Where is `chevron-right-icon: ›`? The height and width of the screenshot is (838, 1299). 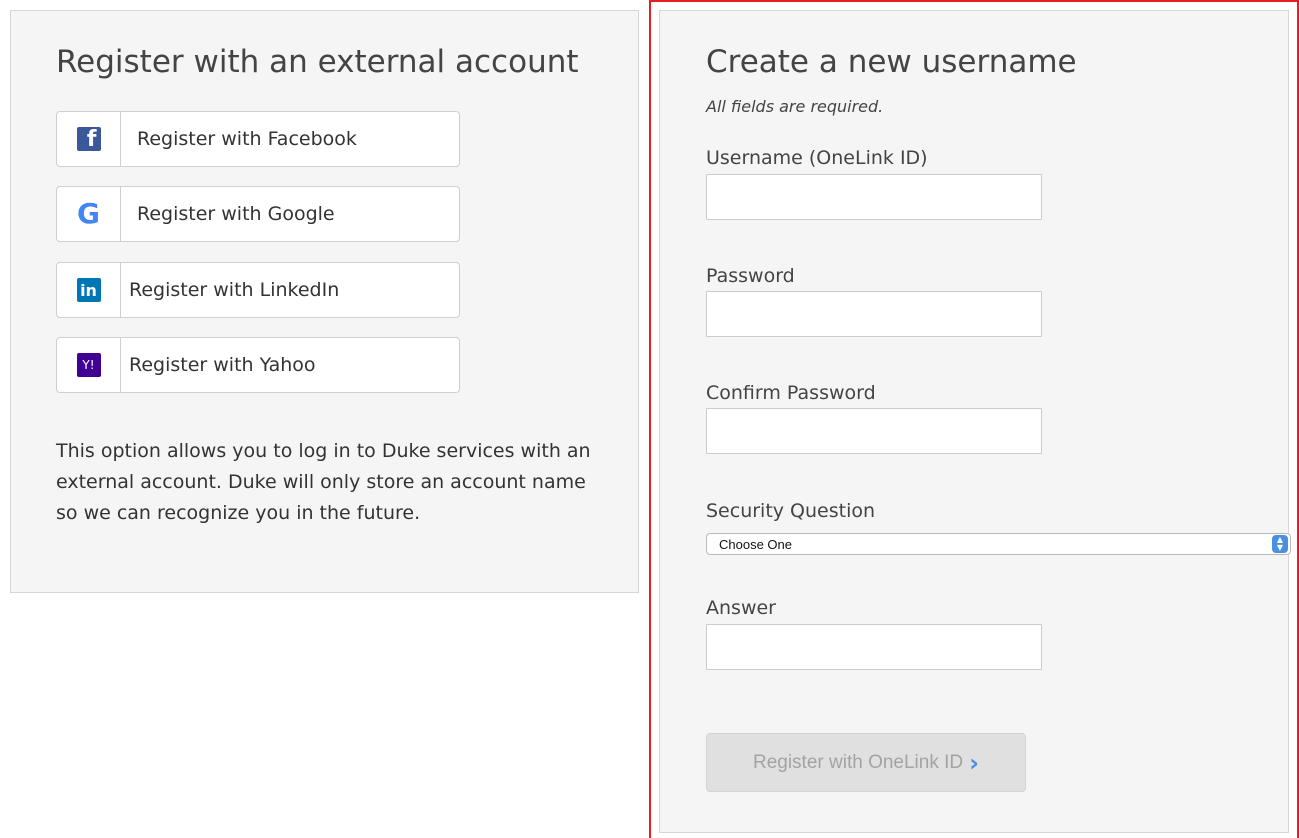
chevron-right-icon: › is located at coordinates (974, 762).